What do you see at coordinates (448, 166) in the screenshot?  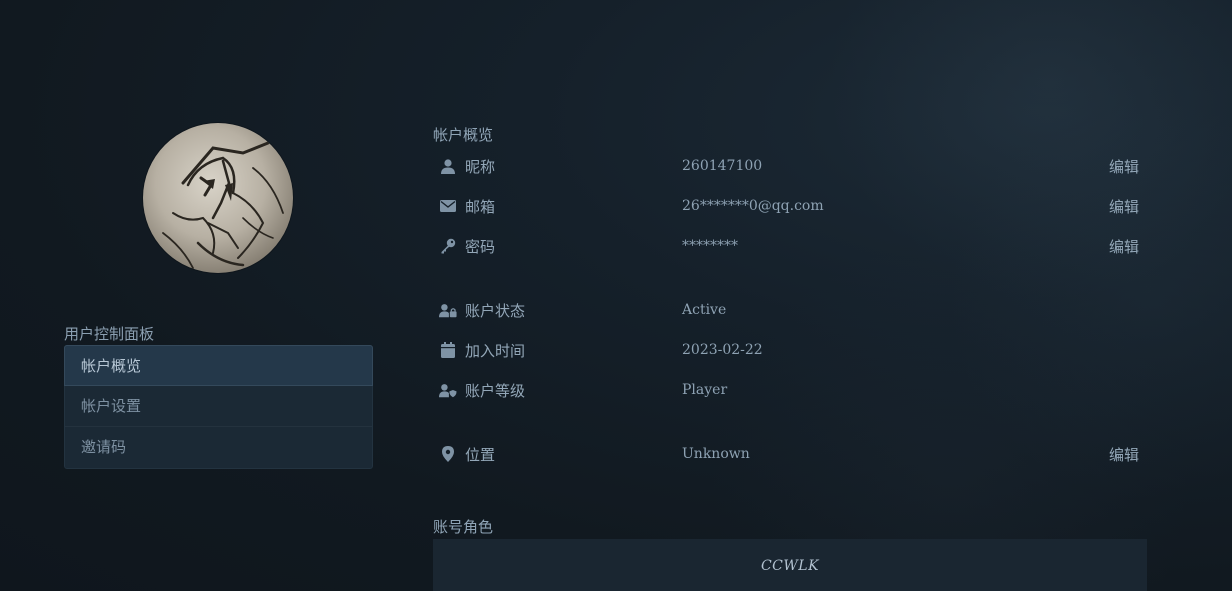 I see `user-icon` at bounding box center [448, 166].